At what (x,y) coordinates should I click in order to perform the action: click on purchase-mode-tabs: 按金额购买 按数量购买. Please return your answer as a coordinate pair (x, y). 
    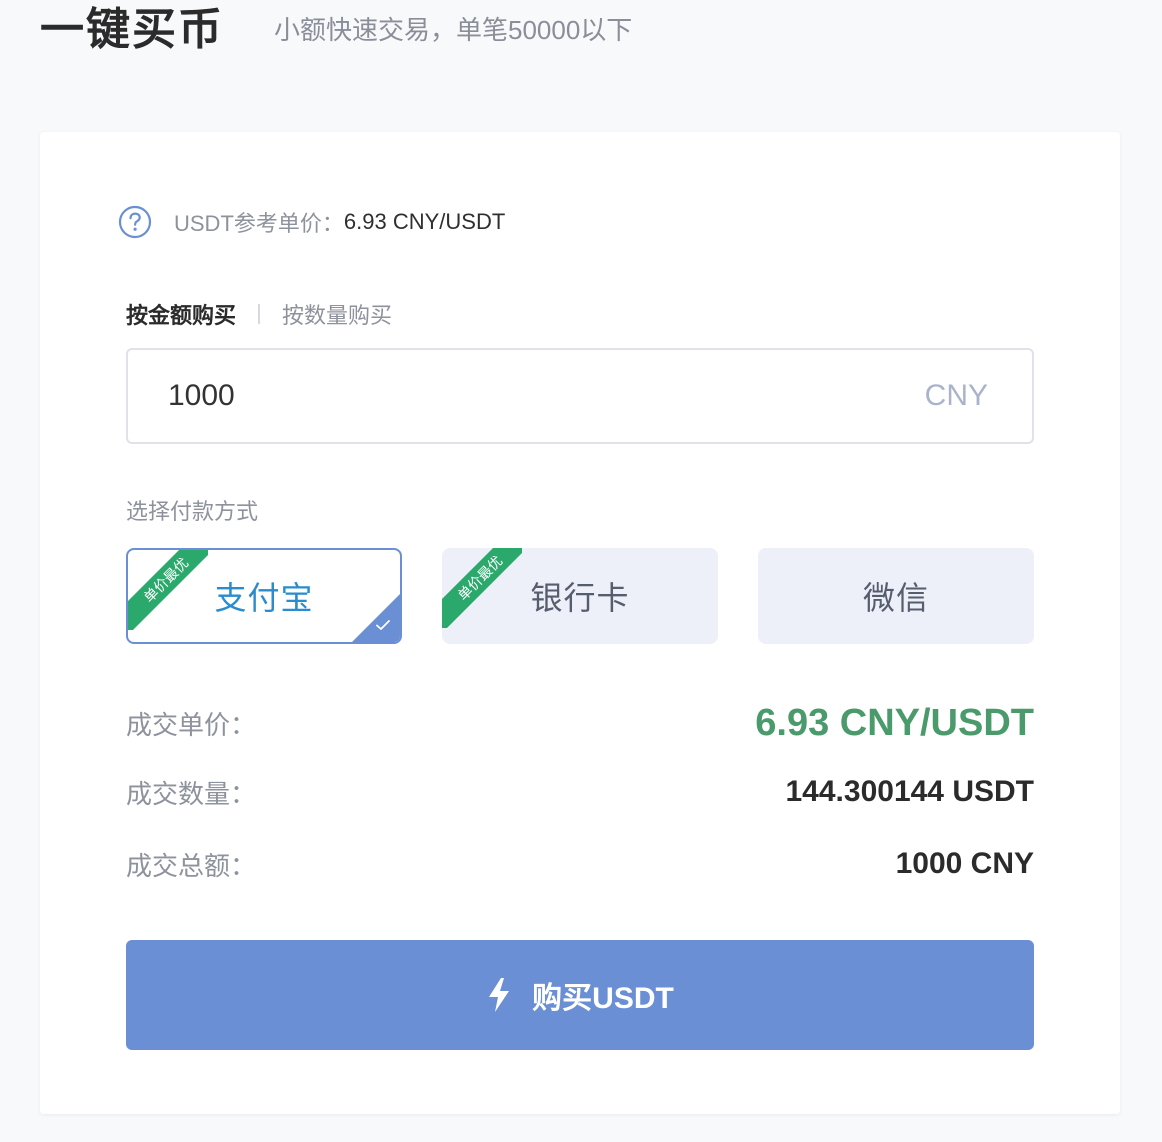
    Looking at the image, I should click on (259, 314).